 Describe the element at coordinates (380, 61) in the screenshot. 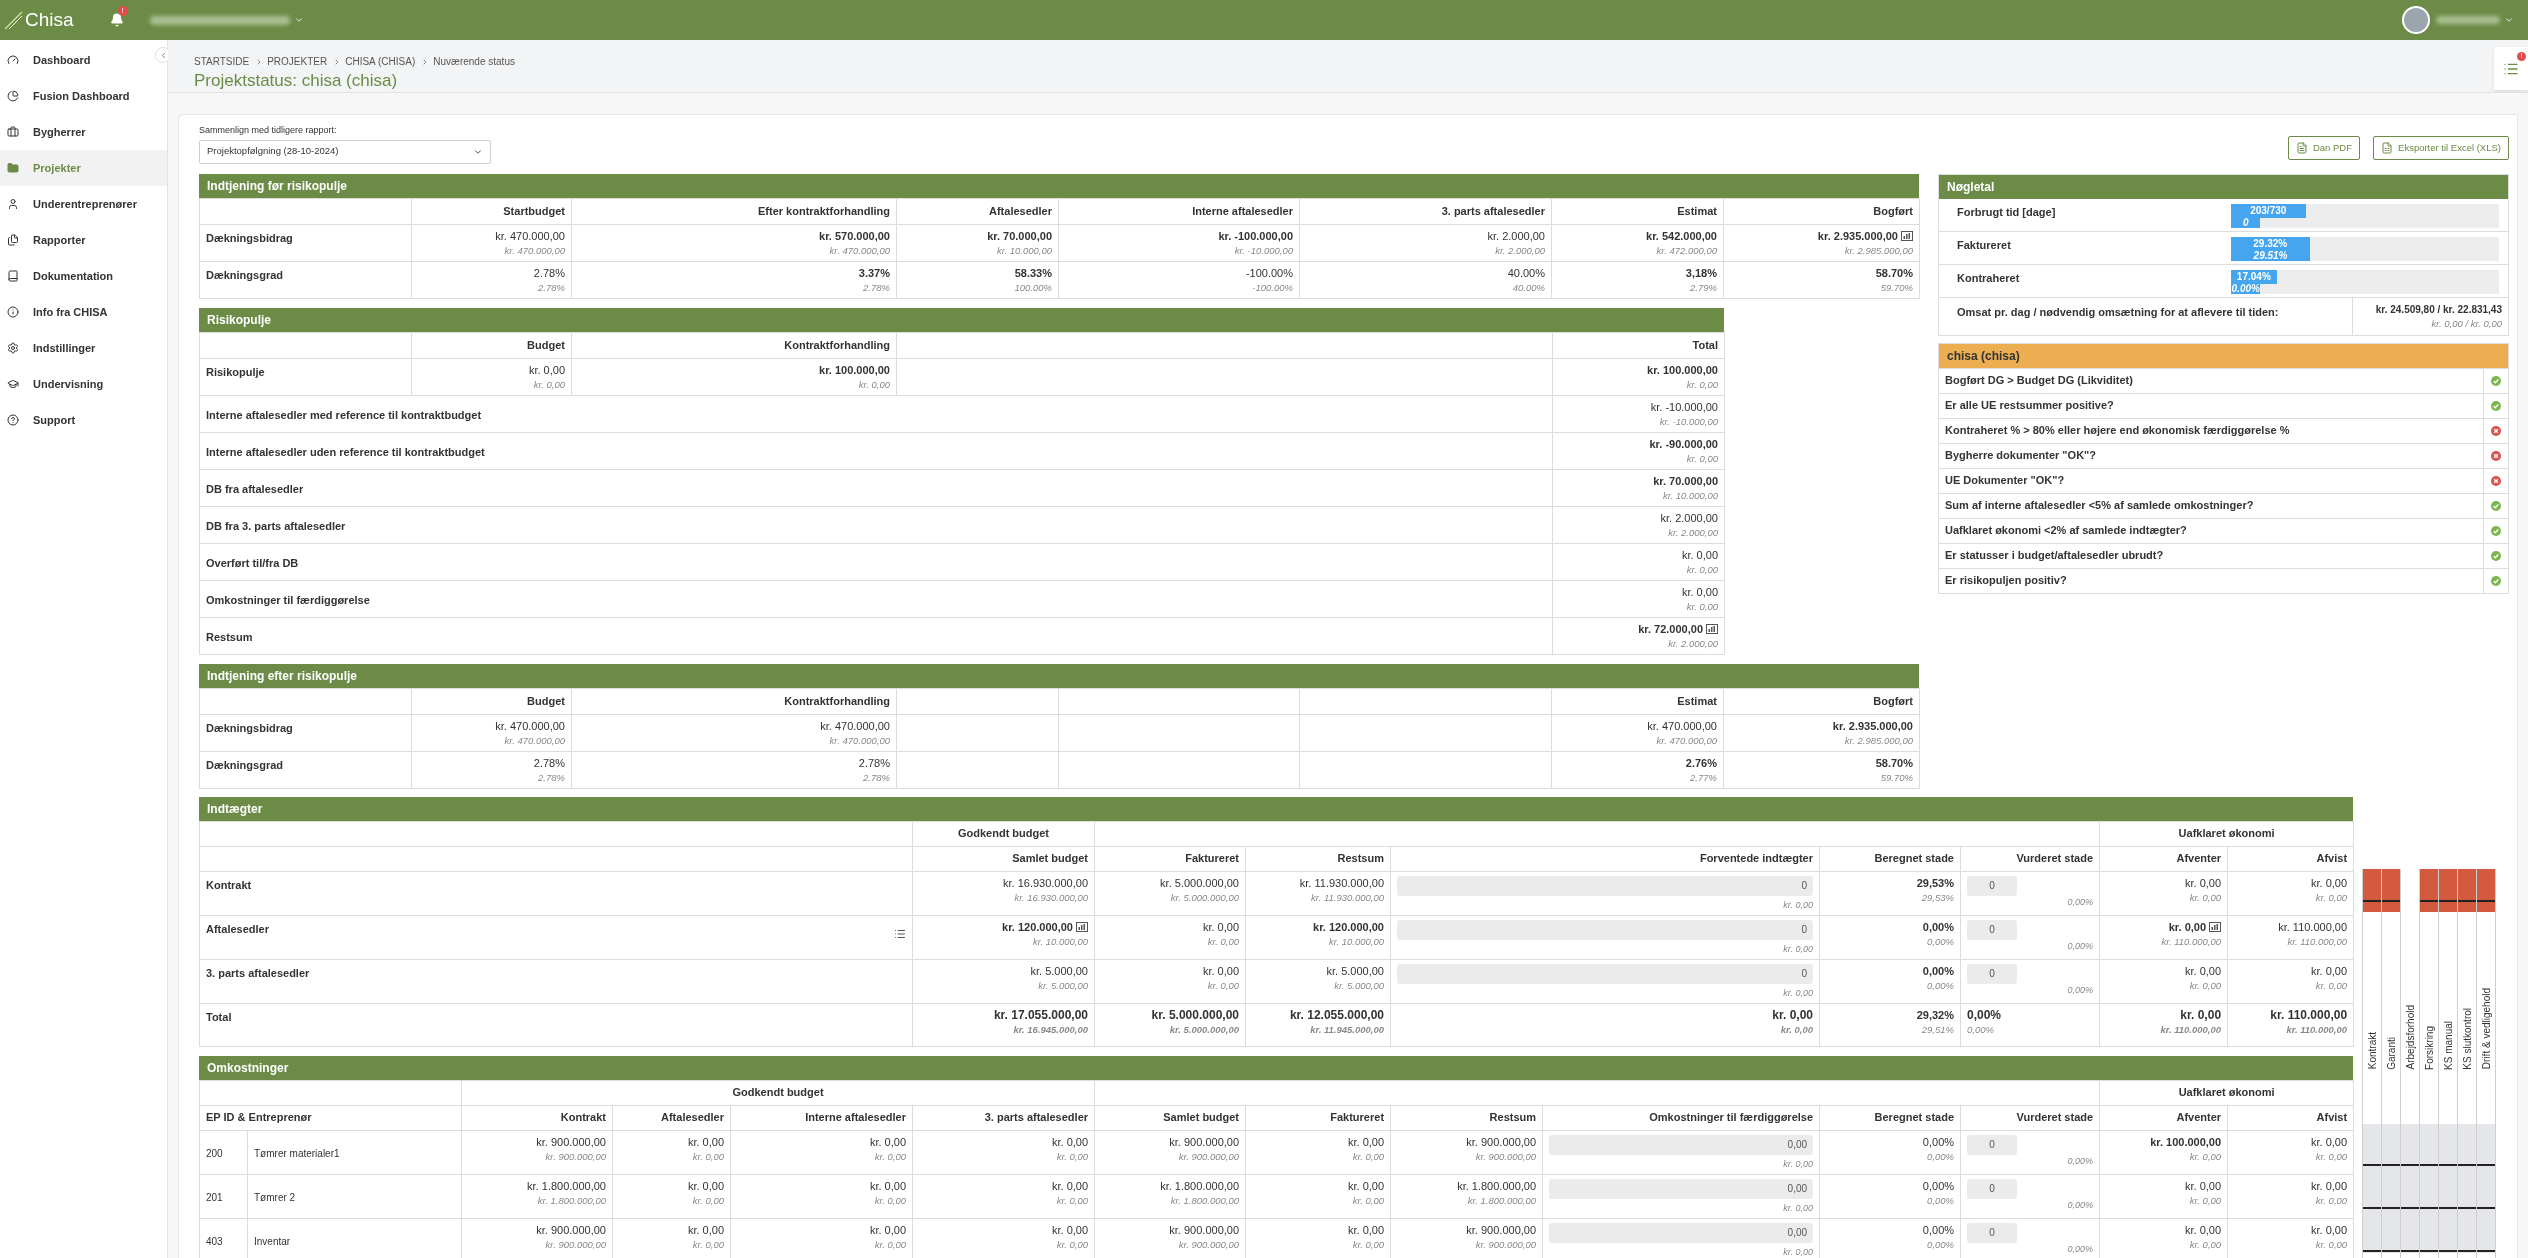

I see `breadcrumb-link: CHISA (CHISA)` at that location.